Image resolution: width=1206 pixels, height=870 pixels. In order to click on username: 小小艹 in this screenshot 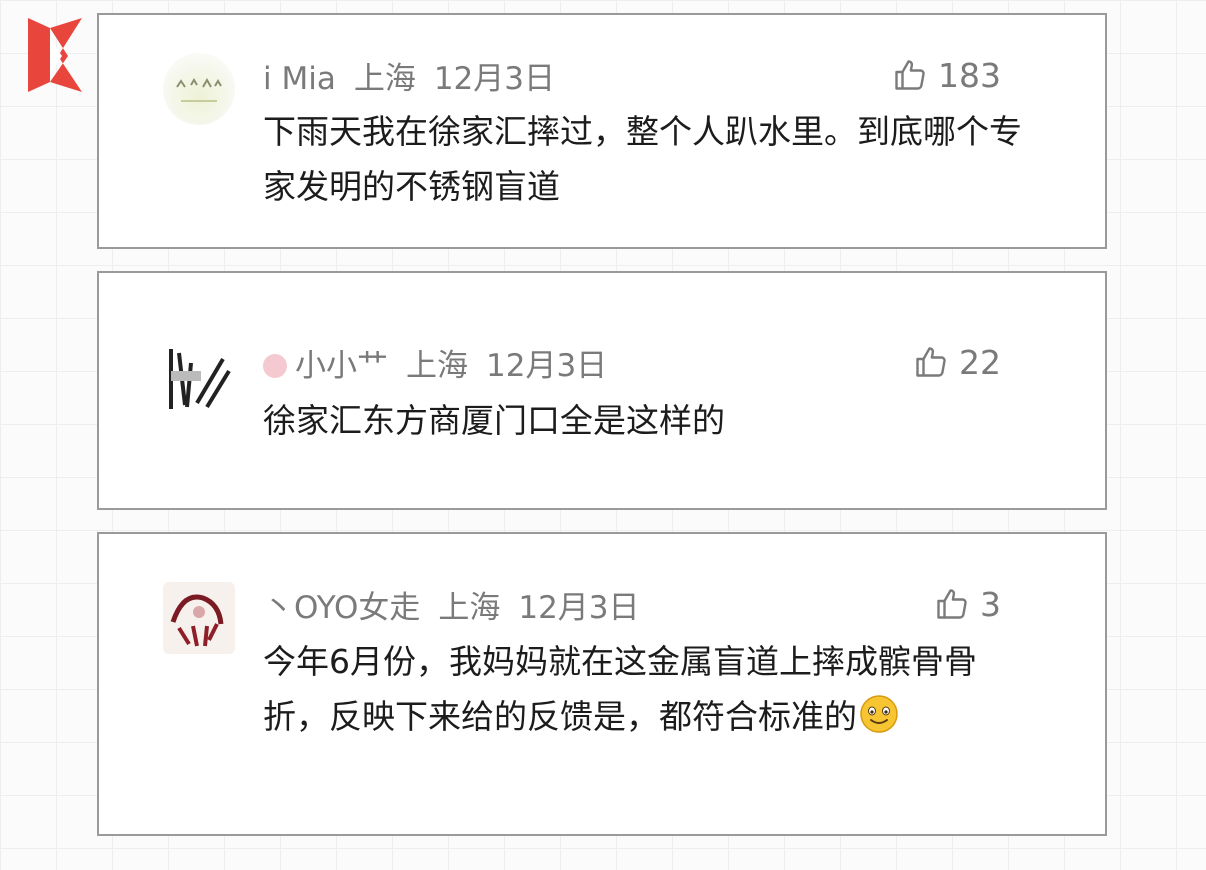, I will do `click(341, 366)`.